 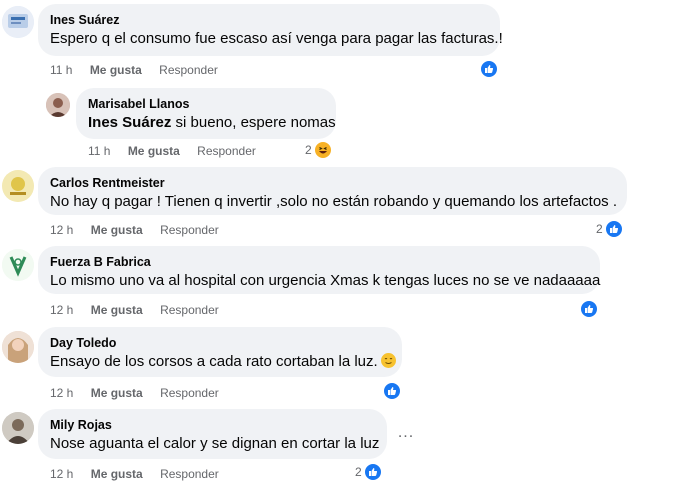 What do you see at coordinates (332, 183) in the screenshot?
I see `comment-author: Carlos Rentmeister` at bounding box center [332, 183].